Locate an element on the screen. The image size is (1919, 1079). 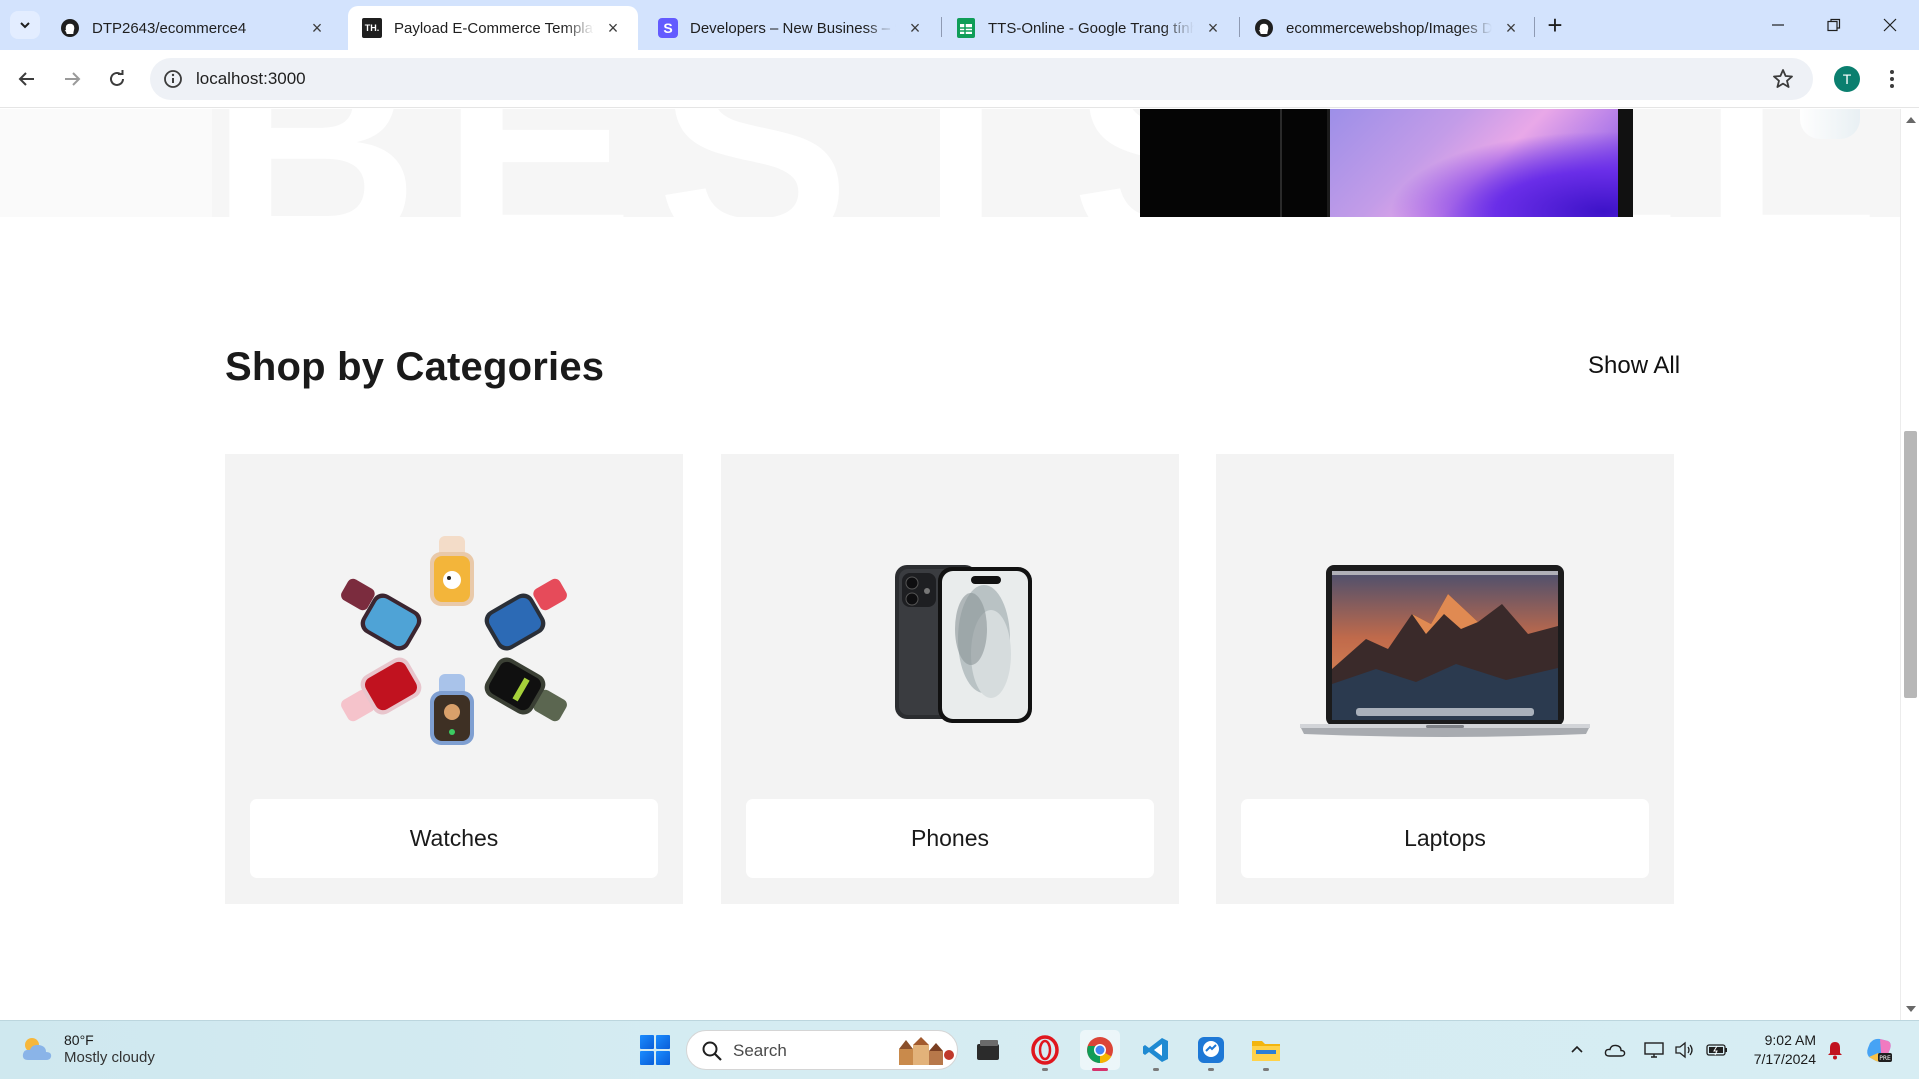
back-button is located at coordinates (27, 79).